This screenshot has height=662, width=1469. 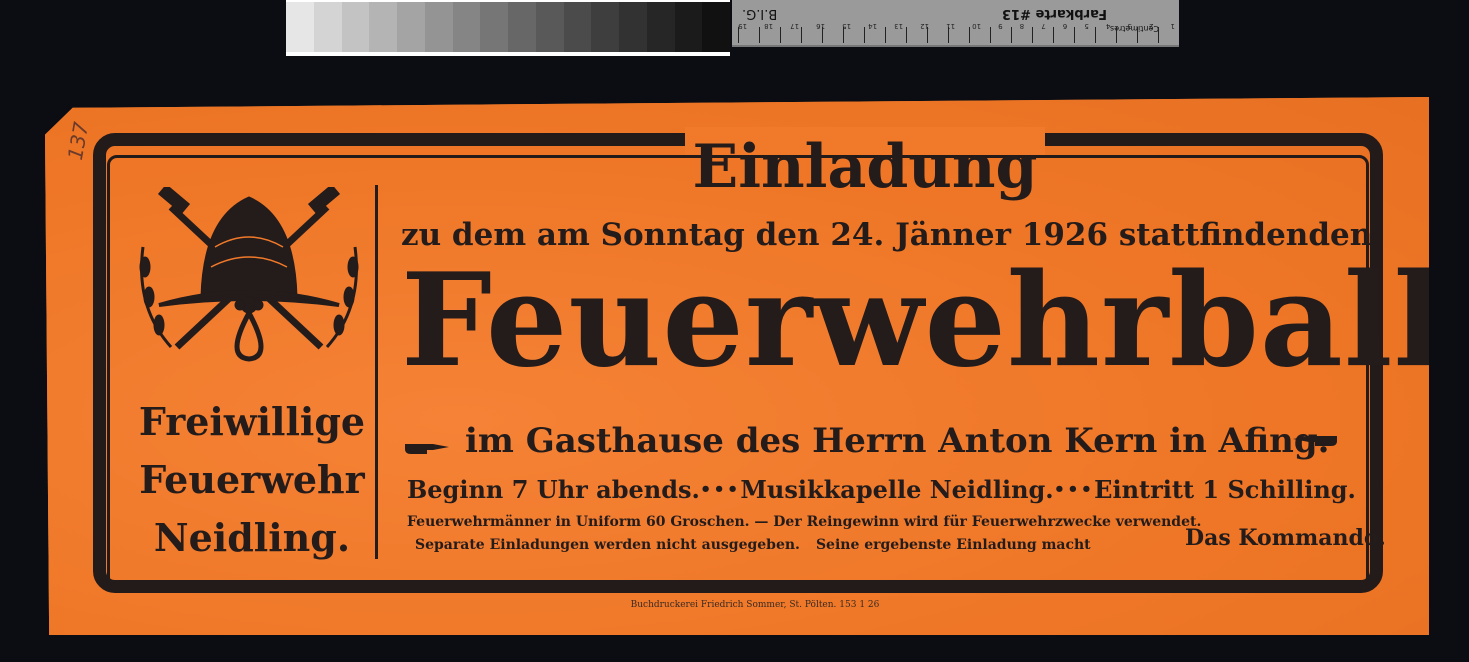 I want to click on music-band: Musikkapelle Neidling., so click(x=897, y=489).